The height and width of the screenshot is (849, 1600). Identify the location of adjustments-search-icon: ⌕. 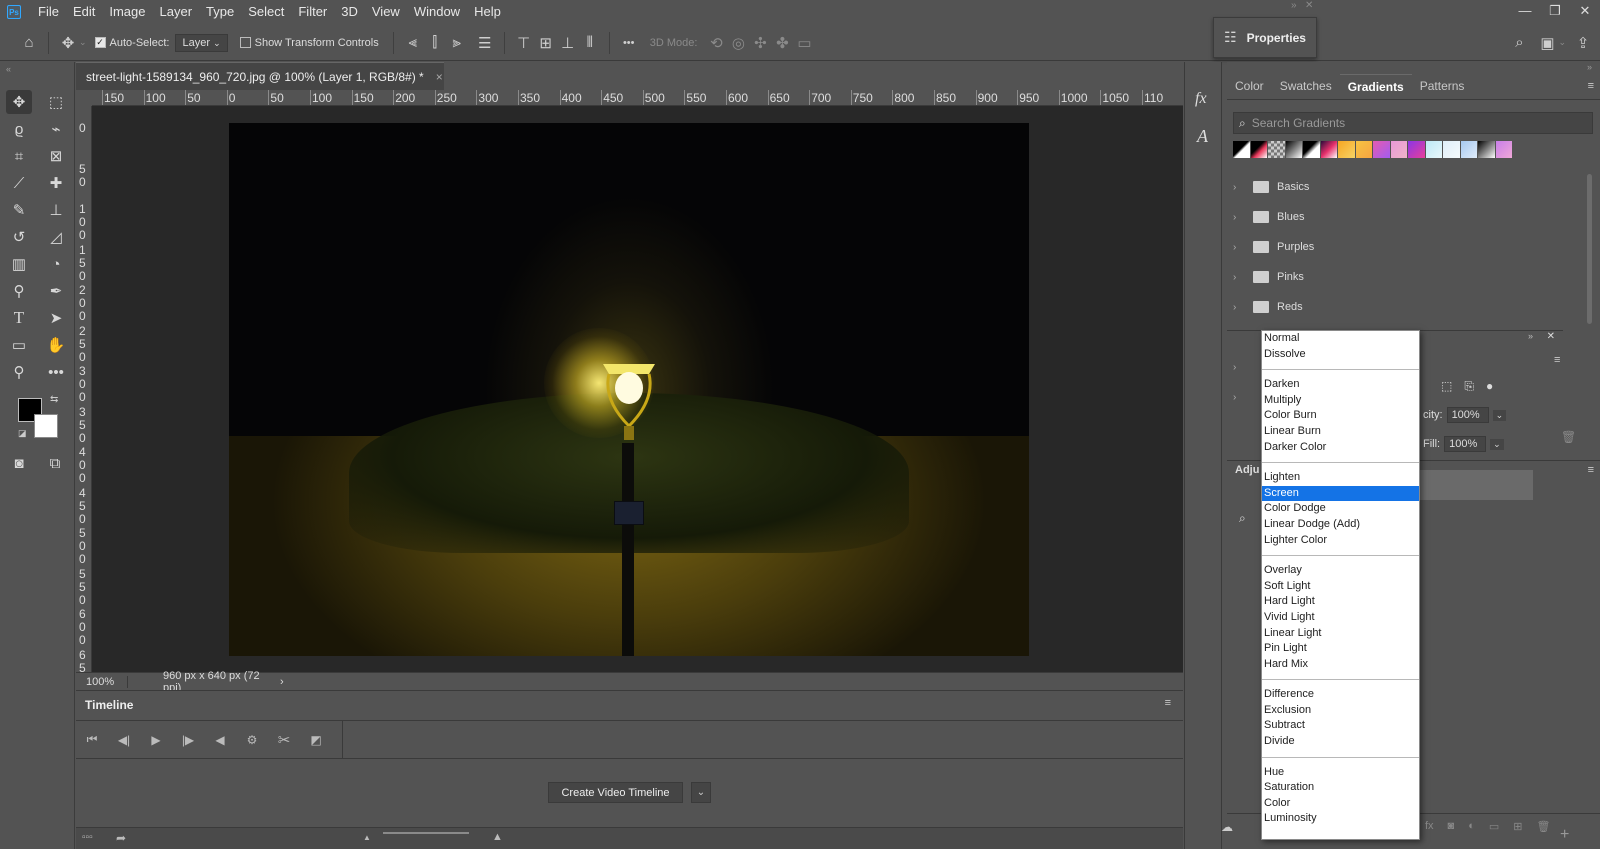
(1242, 518).